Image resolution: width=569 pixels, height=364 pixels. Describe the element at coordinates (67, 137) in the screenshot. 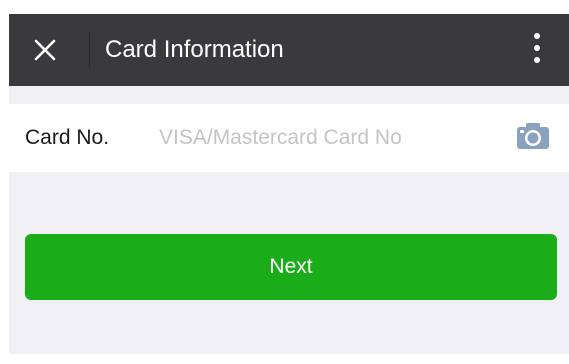

I see `card-number-label: Card No.` at that location.